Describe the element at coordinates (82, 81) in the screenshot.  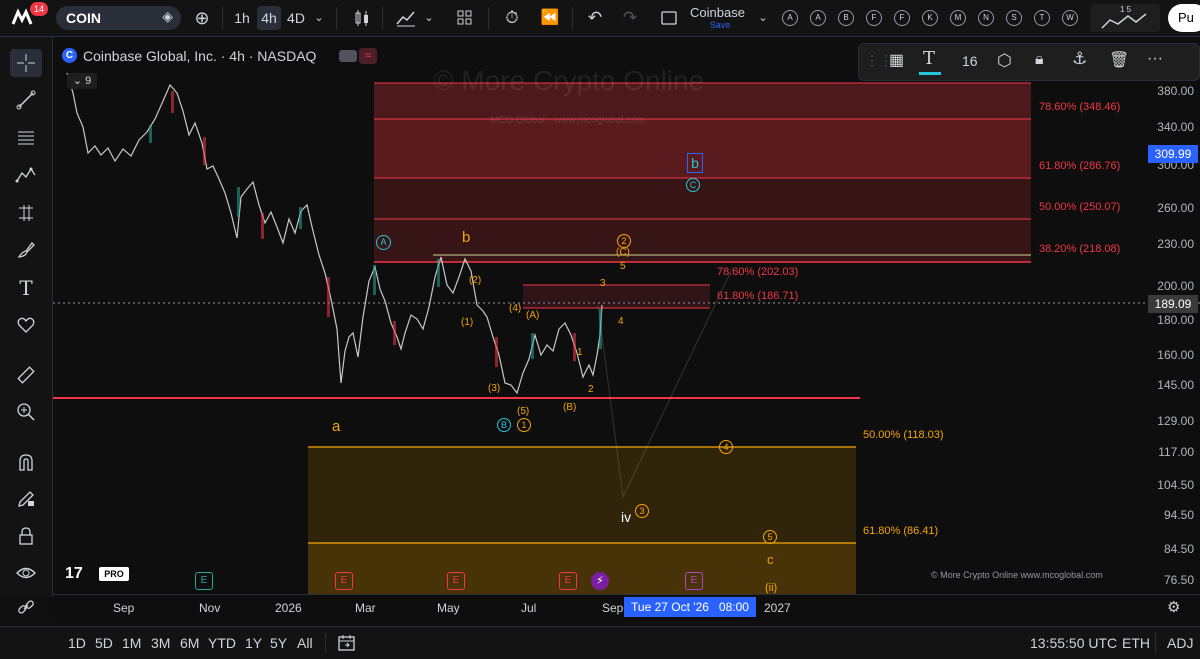
I see `indicators-toggle: ⌄ 9` at that location.